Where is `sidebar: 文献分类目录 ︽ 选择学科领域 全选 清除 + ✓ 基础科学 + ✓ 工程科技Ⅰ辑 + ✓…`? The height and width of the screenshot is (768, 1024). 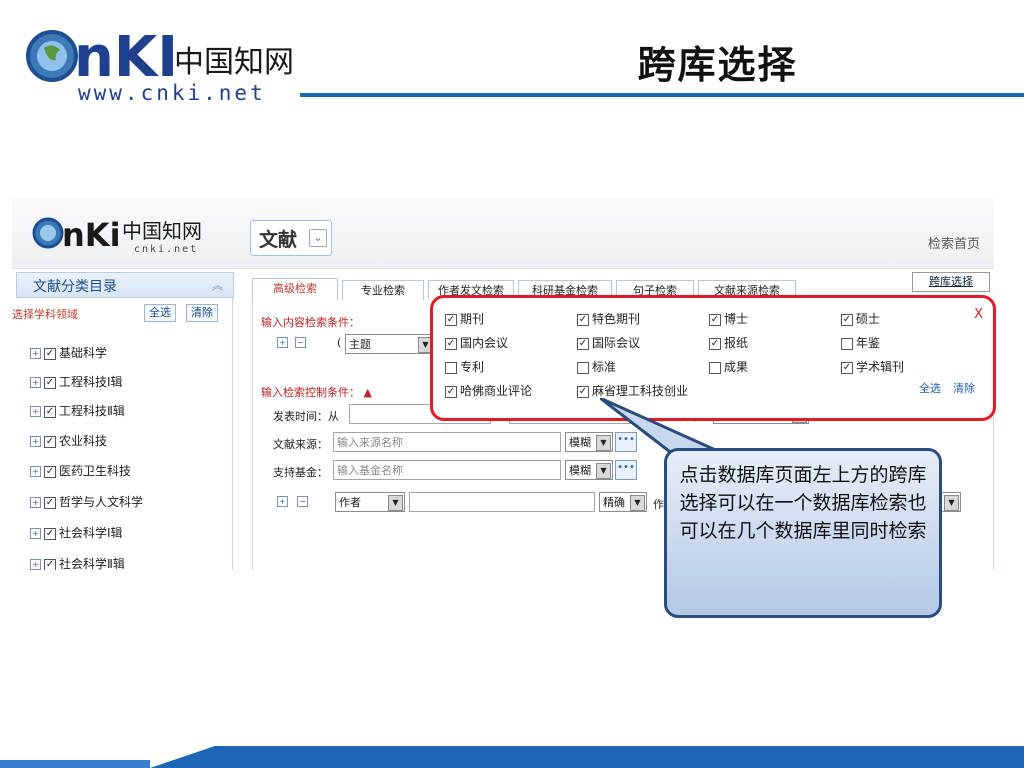
sidebar: 文献分类目录 ︽ 选择学科领域 全选 清除 + ✓ 基础科学 + ✓ 工程科技Ⅰ辑 + ✓… is located at coordinates (123, 421).